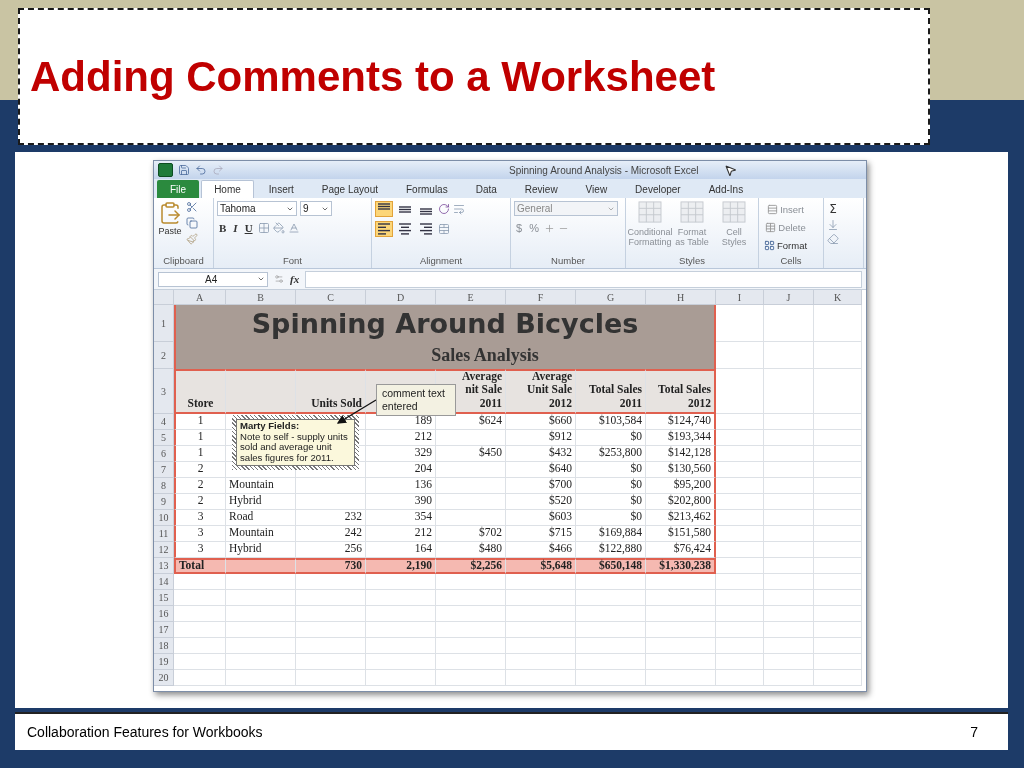 This screenshot has width=1024, height=768. Describe the element at coordinates (611, 566) in the screenshot. I see `table-cell: $650,148` at that location.